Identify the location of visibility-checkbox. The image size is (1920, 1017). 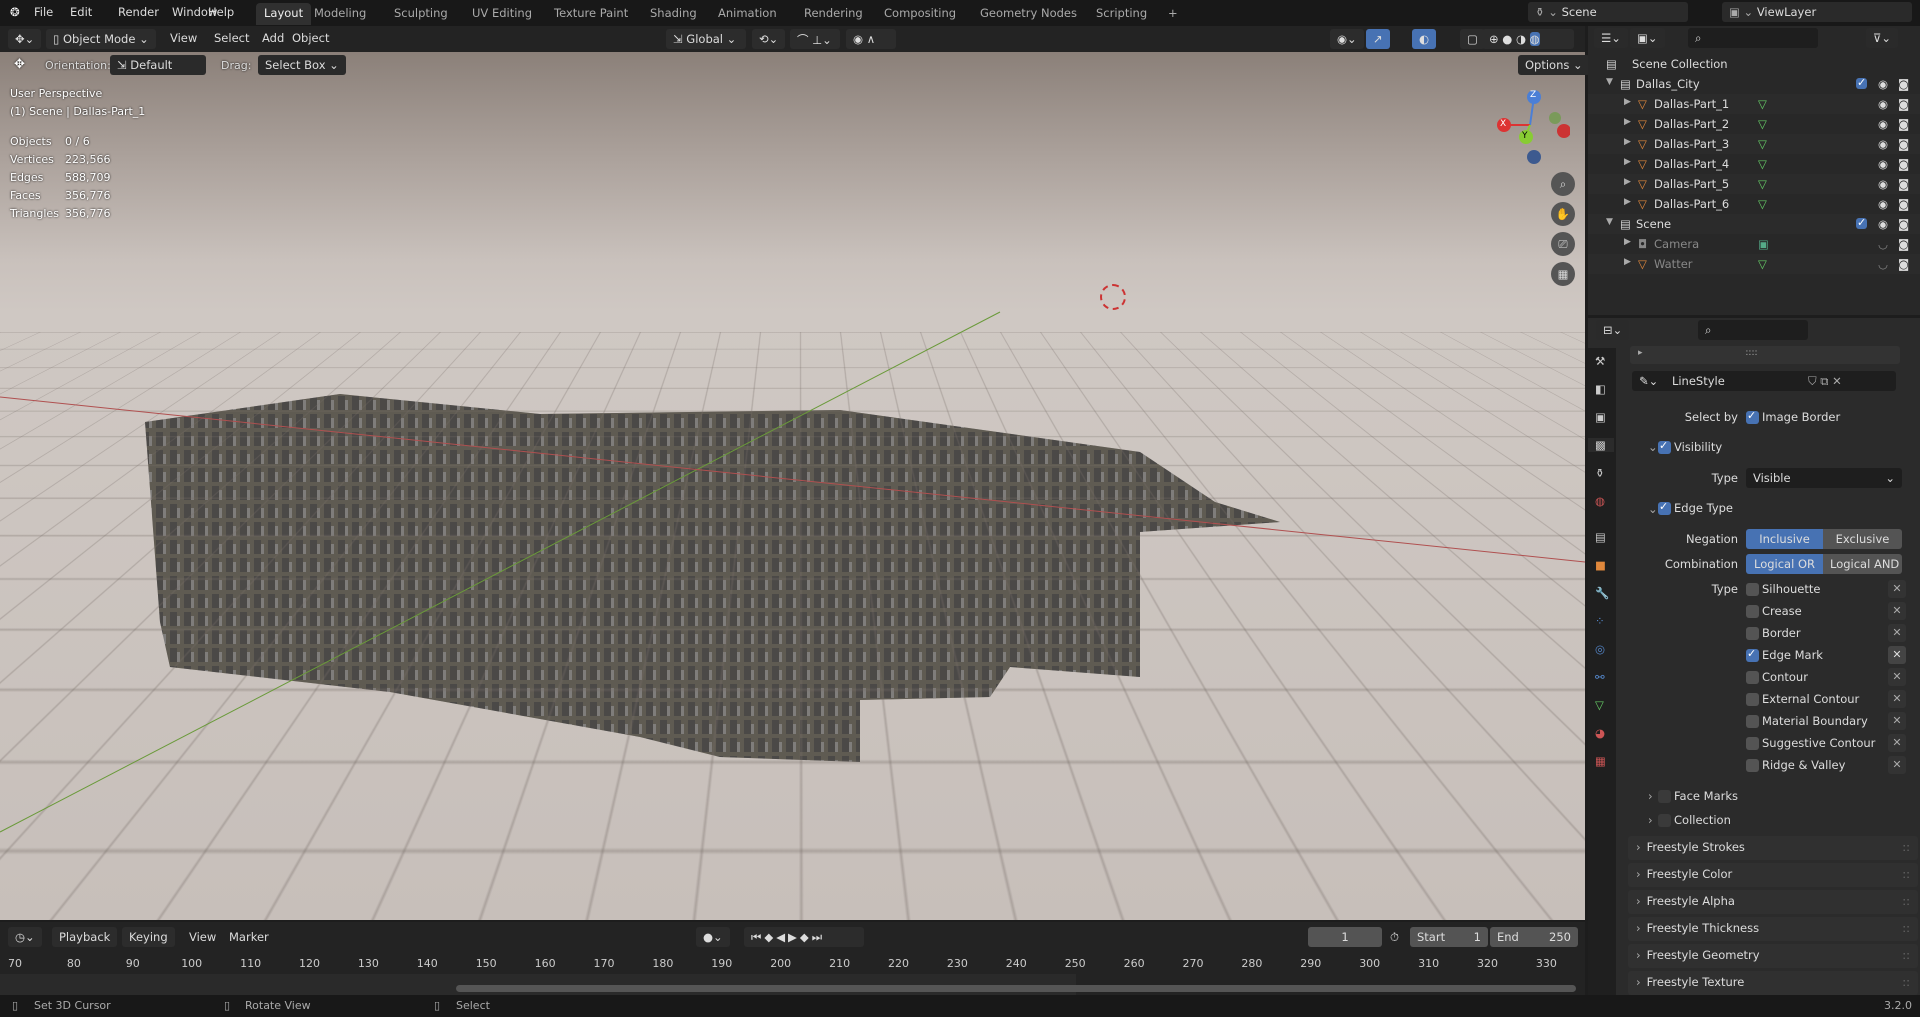
(1664, 446).